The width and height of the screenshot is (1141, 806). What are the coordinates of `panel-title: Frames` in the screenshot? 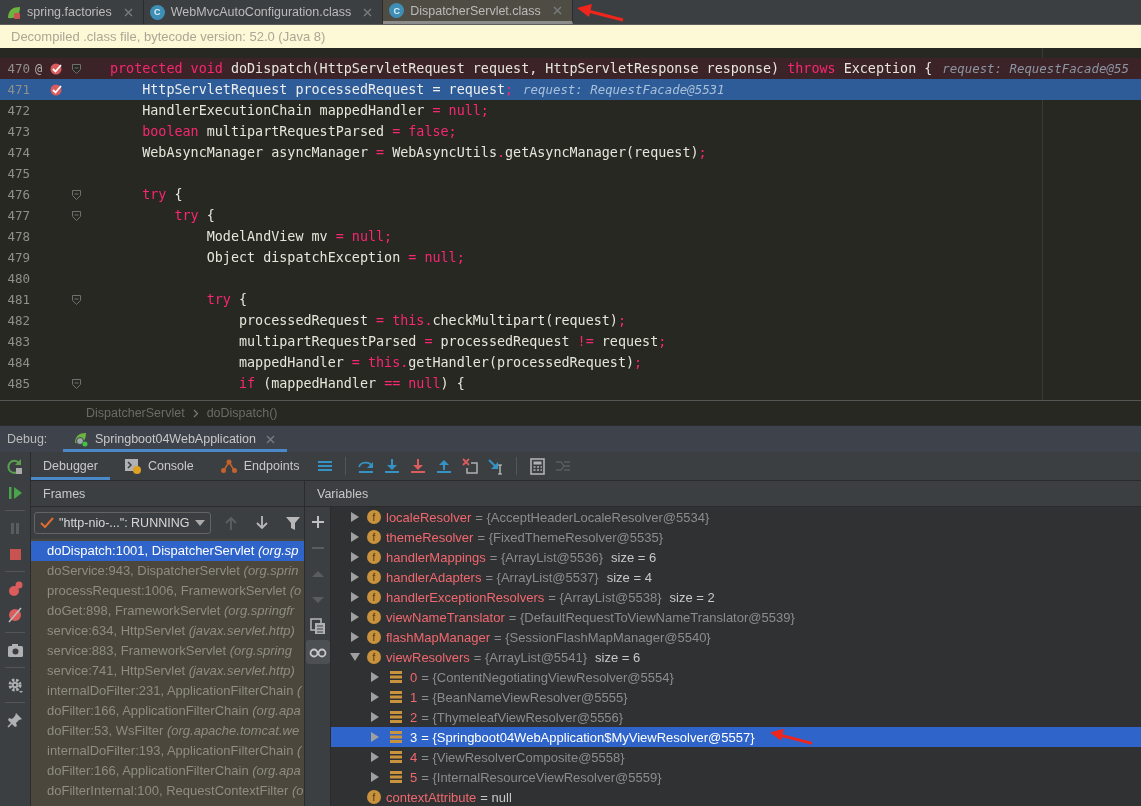 It's located at (64, 493).